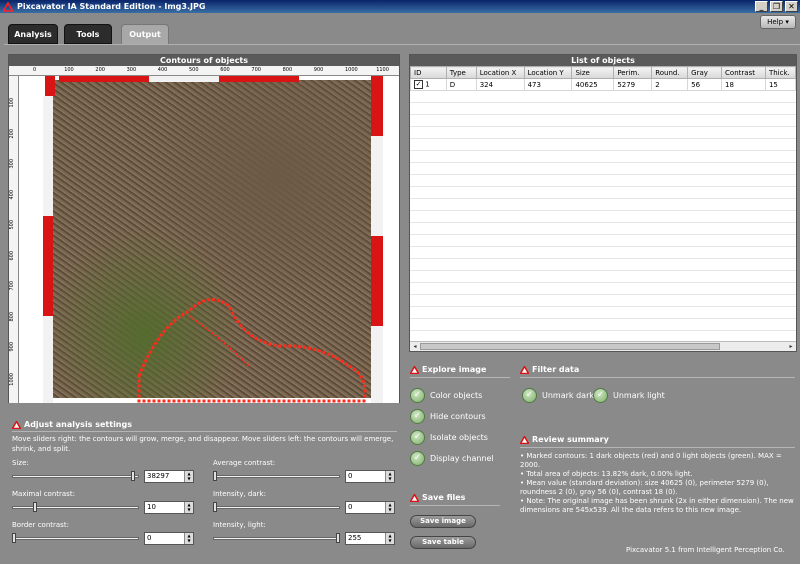 This screenshot has height=564, width=800. What do you see at coordinates (743, 72) in the screenshot?
I see `column-header: Contrast` at bounding box center [743, 72].